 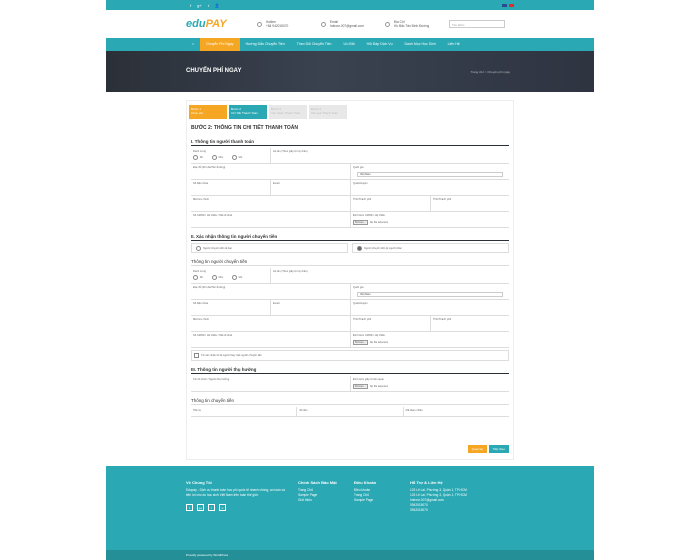 I want to click on logo: eduPAY, so click(x=217, y=24).